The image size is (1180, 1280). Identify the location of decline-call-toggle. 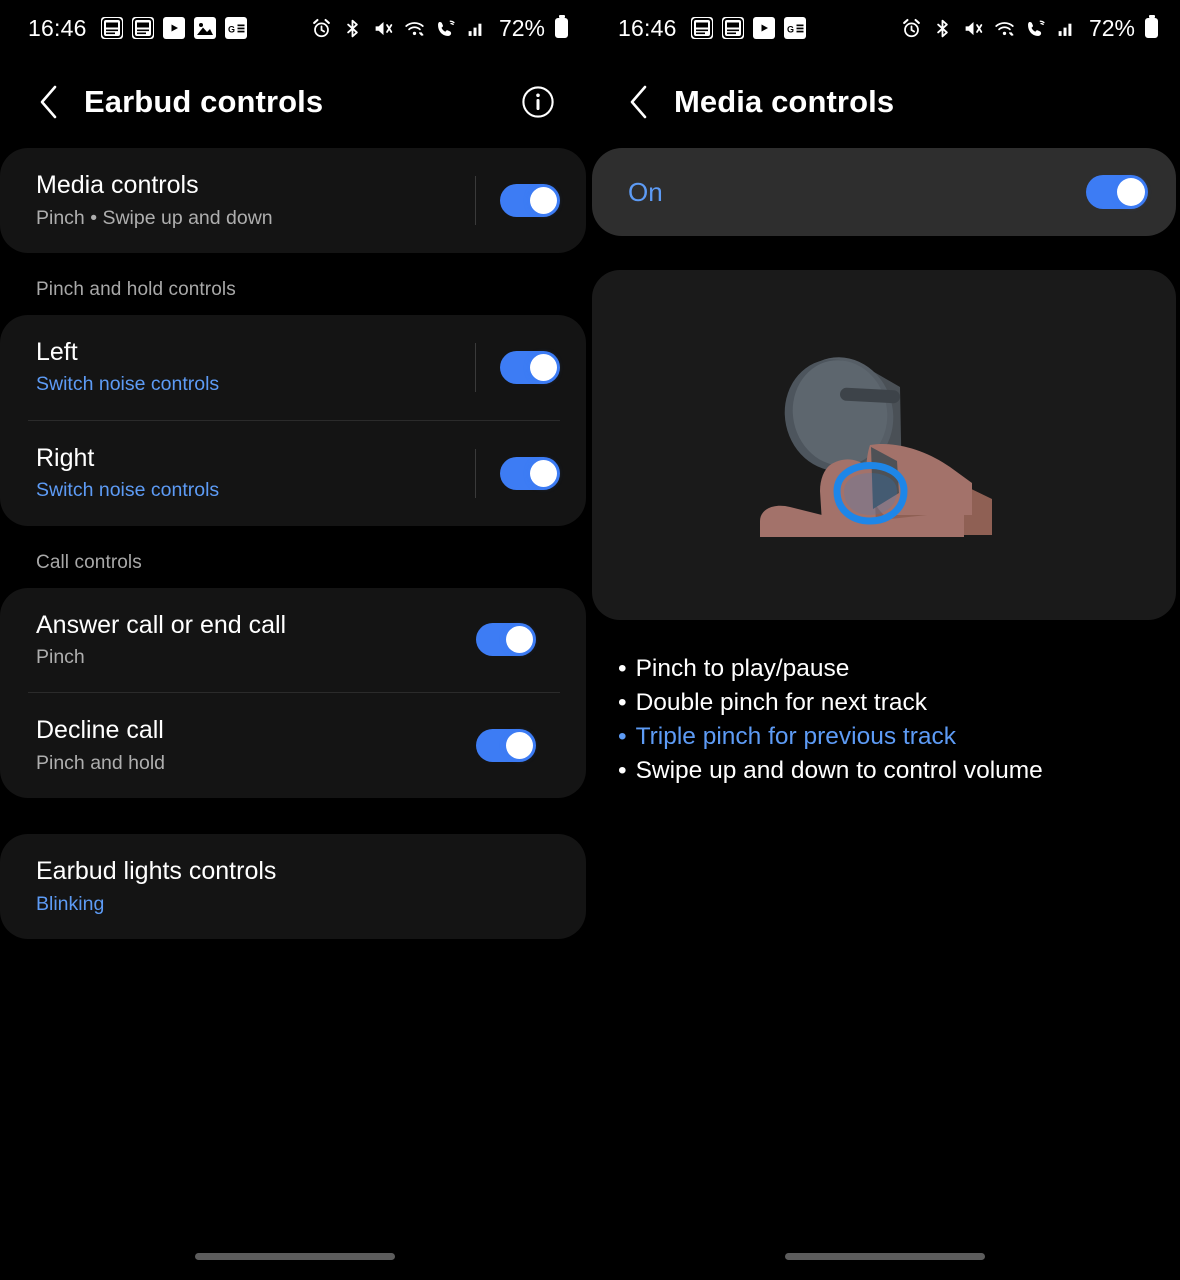
(506, 746).